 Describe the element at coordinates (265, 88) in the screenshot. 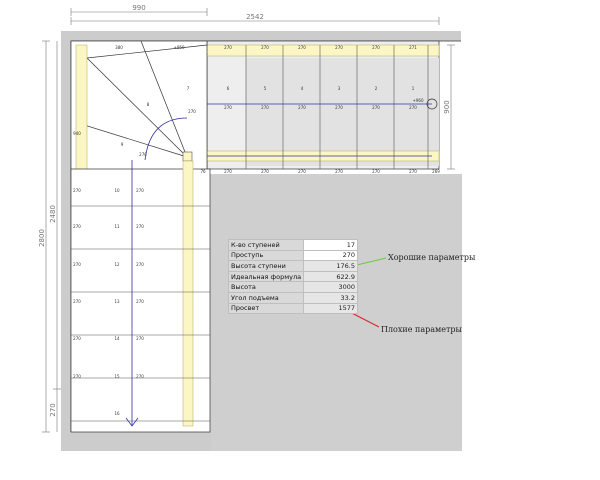

I see `step-number: 5` at that location.